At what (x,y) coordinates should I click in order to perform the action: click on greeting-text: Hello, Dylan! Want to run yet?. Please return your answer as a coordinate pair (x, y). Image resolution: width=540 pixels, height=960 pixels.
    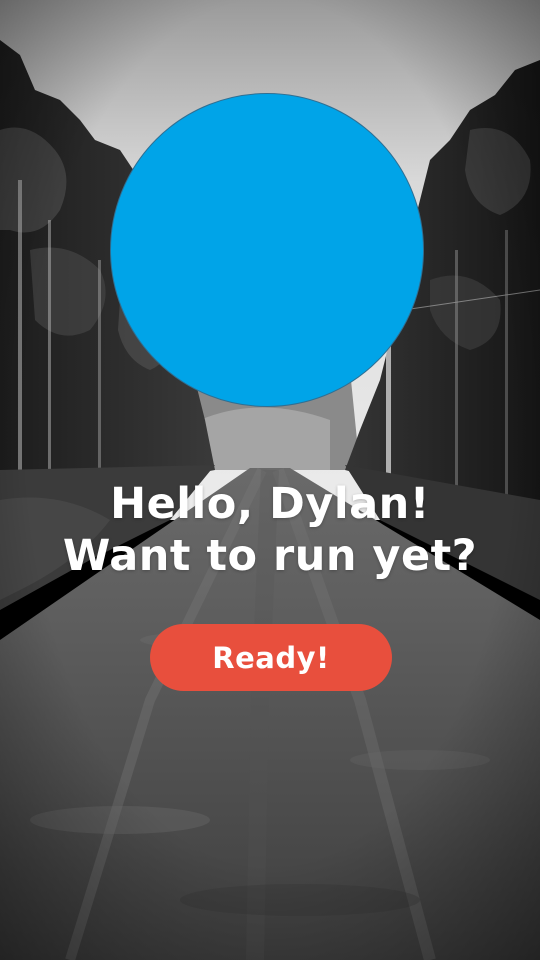
    Looking at the image, I should click on (270, 530).